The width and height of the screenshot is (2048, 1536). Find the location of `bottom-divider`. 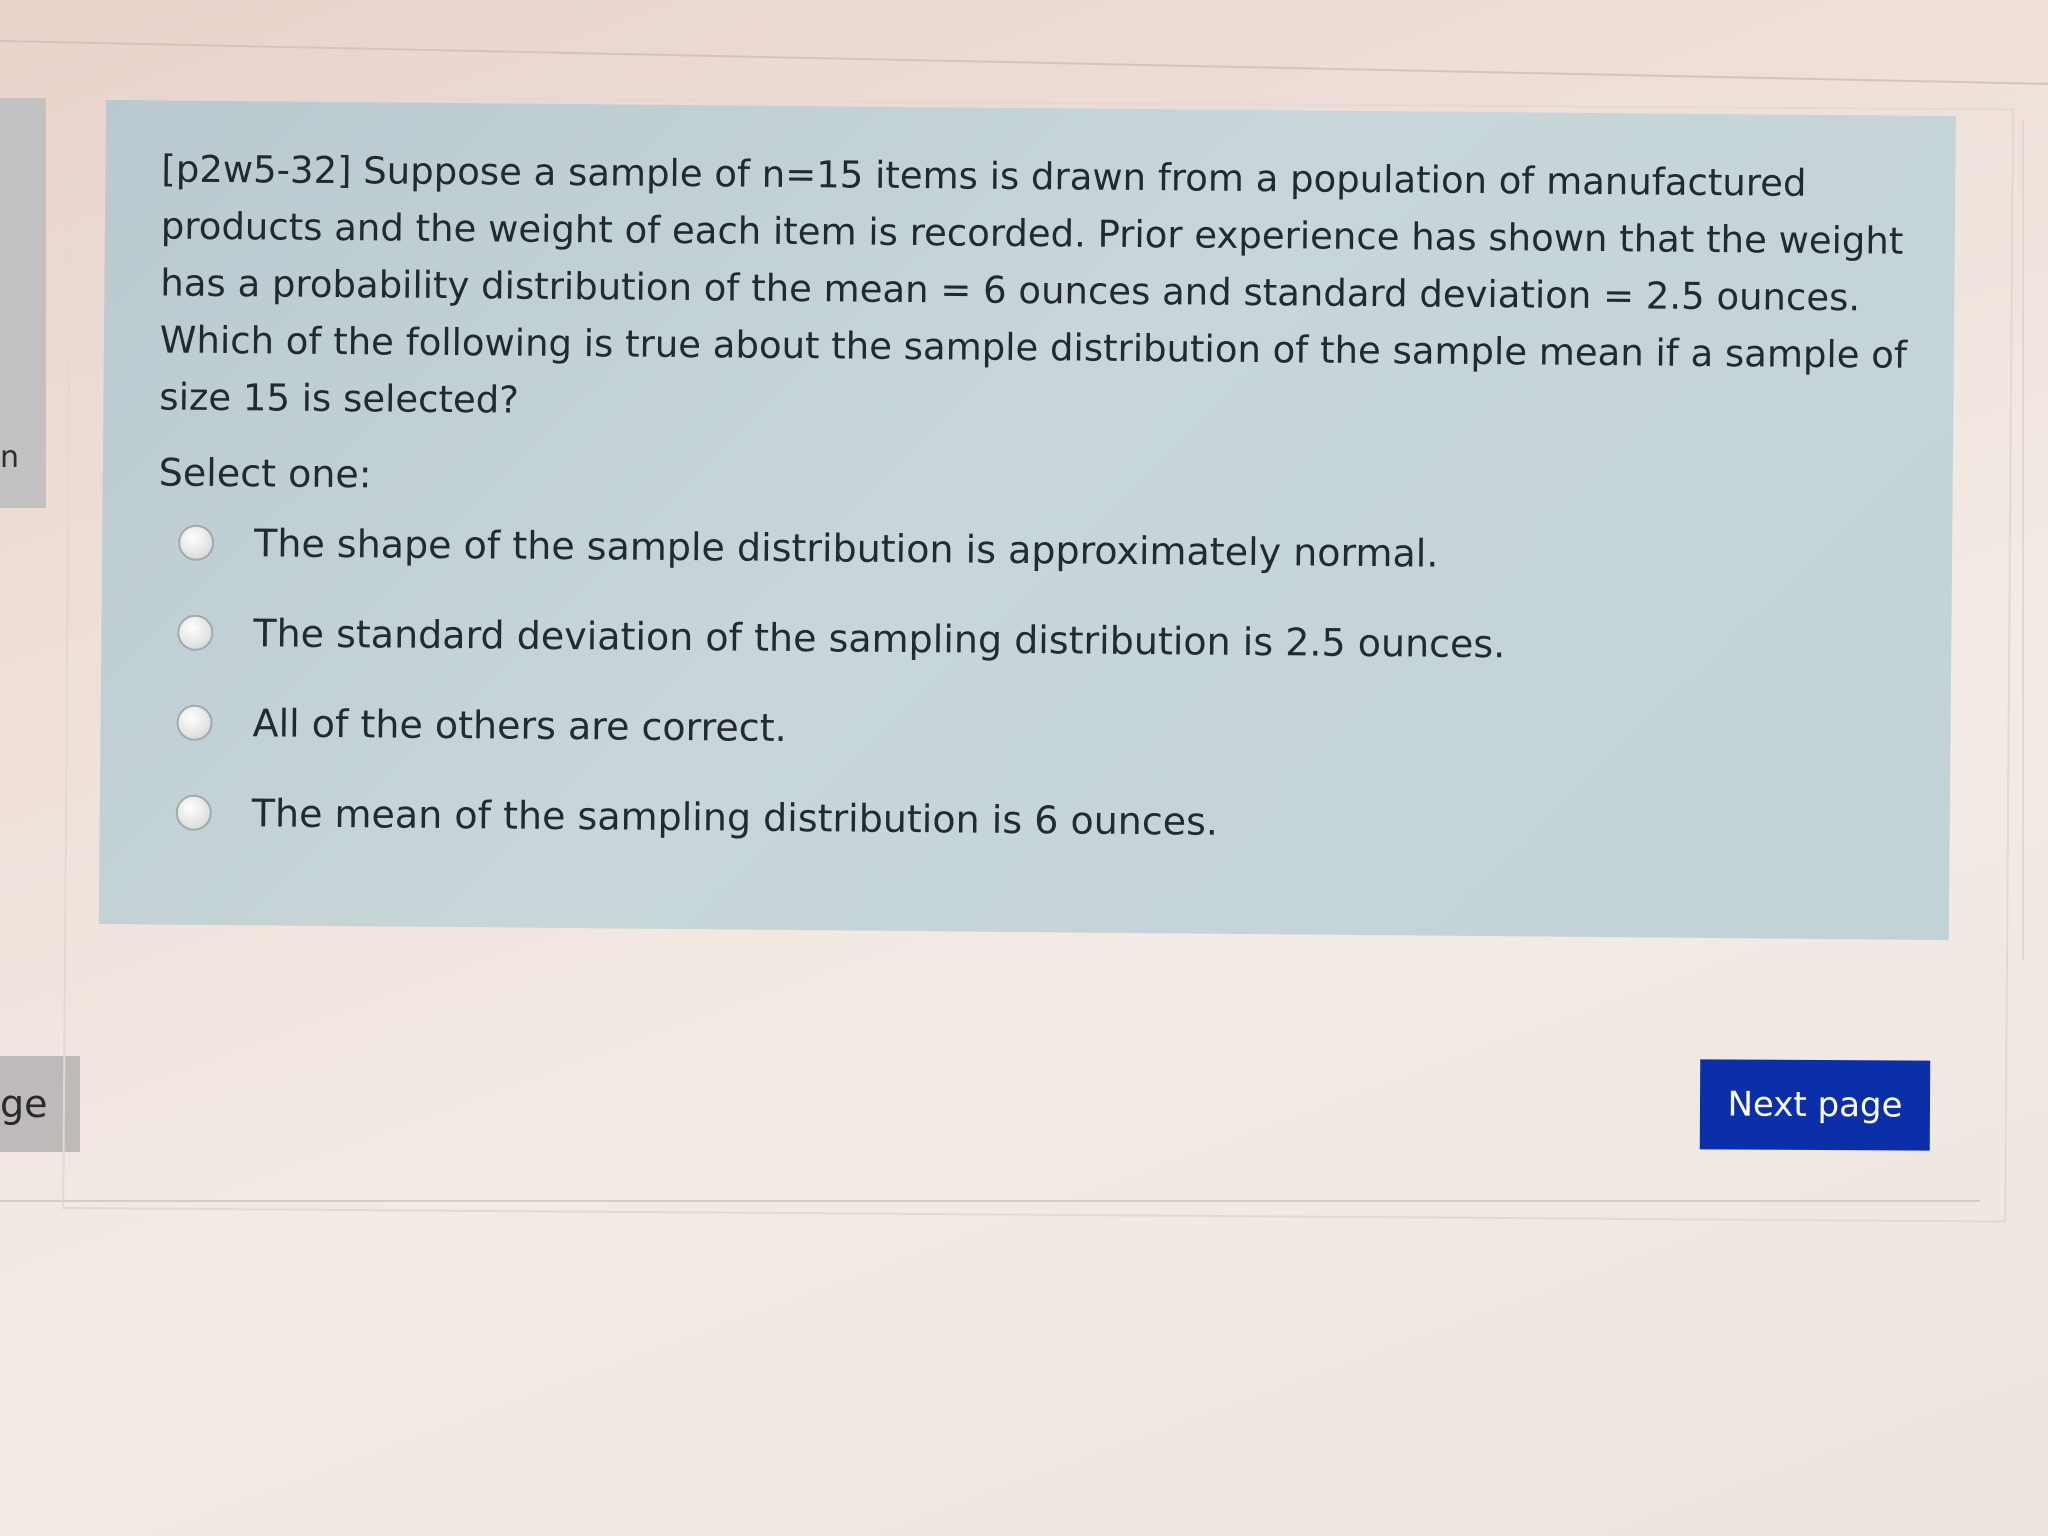

bottom-divider is located at coordinates (990, 1201).